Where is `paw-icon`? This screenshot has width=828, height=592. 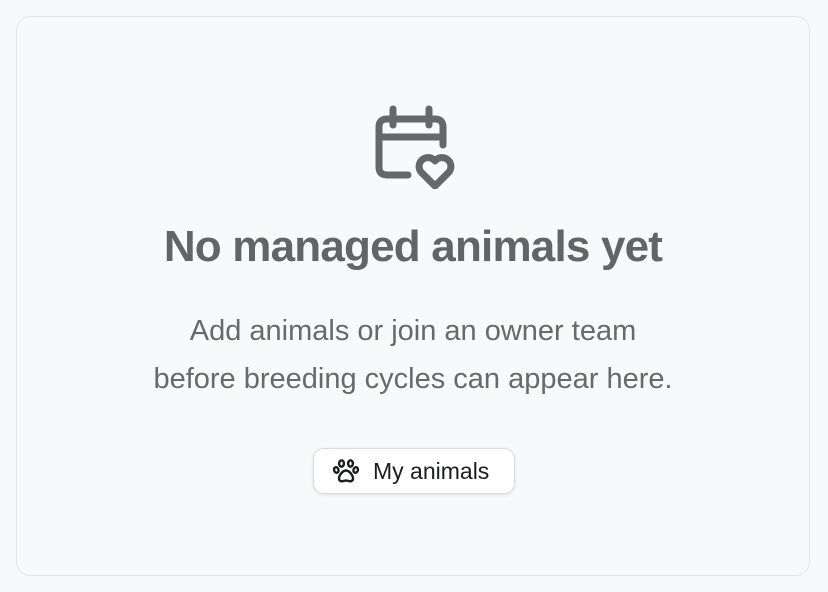
paw-icon is located at coordinates (346, 471).